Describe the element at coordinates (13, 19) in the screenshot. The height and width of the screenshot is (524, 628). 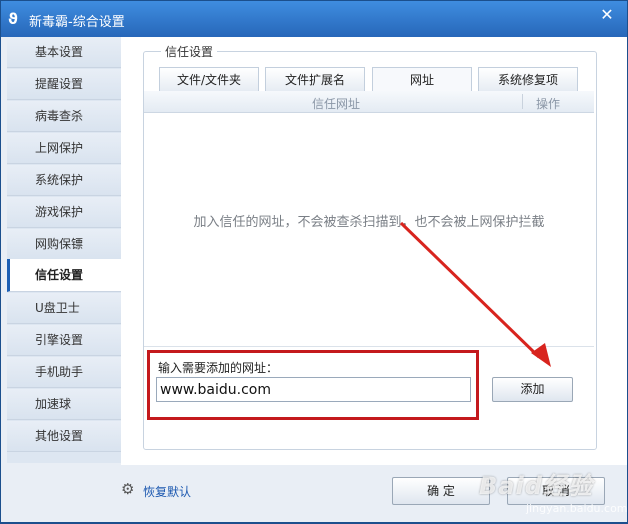
I see `duba-logo-icon: ϑ` at that location.